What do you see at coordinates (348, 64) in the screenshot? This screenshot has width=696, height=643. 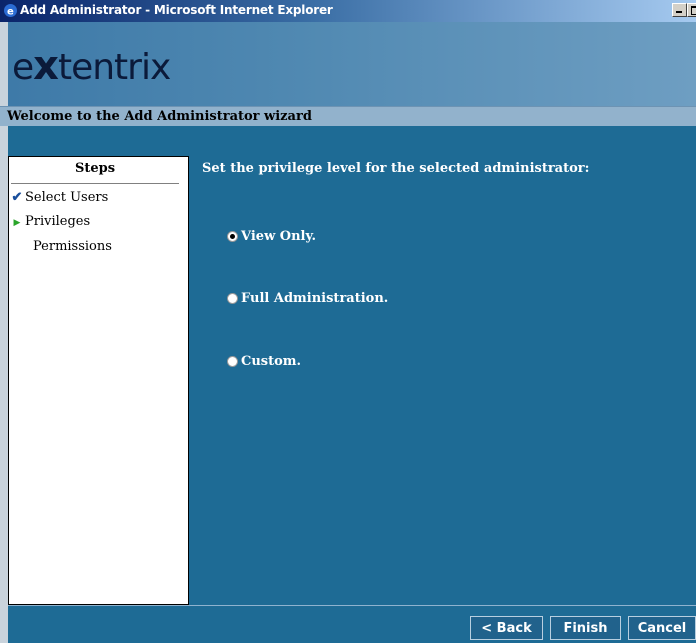 I see `app-header: extentrix` at bounding box center [348, 64].